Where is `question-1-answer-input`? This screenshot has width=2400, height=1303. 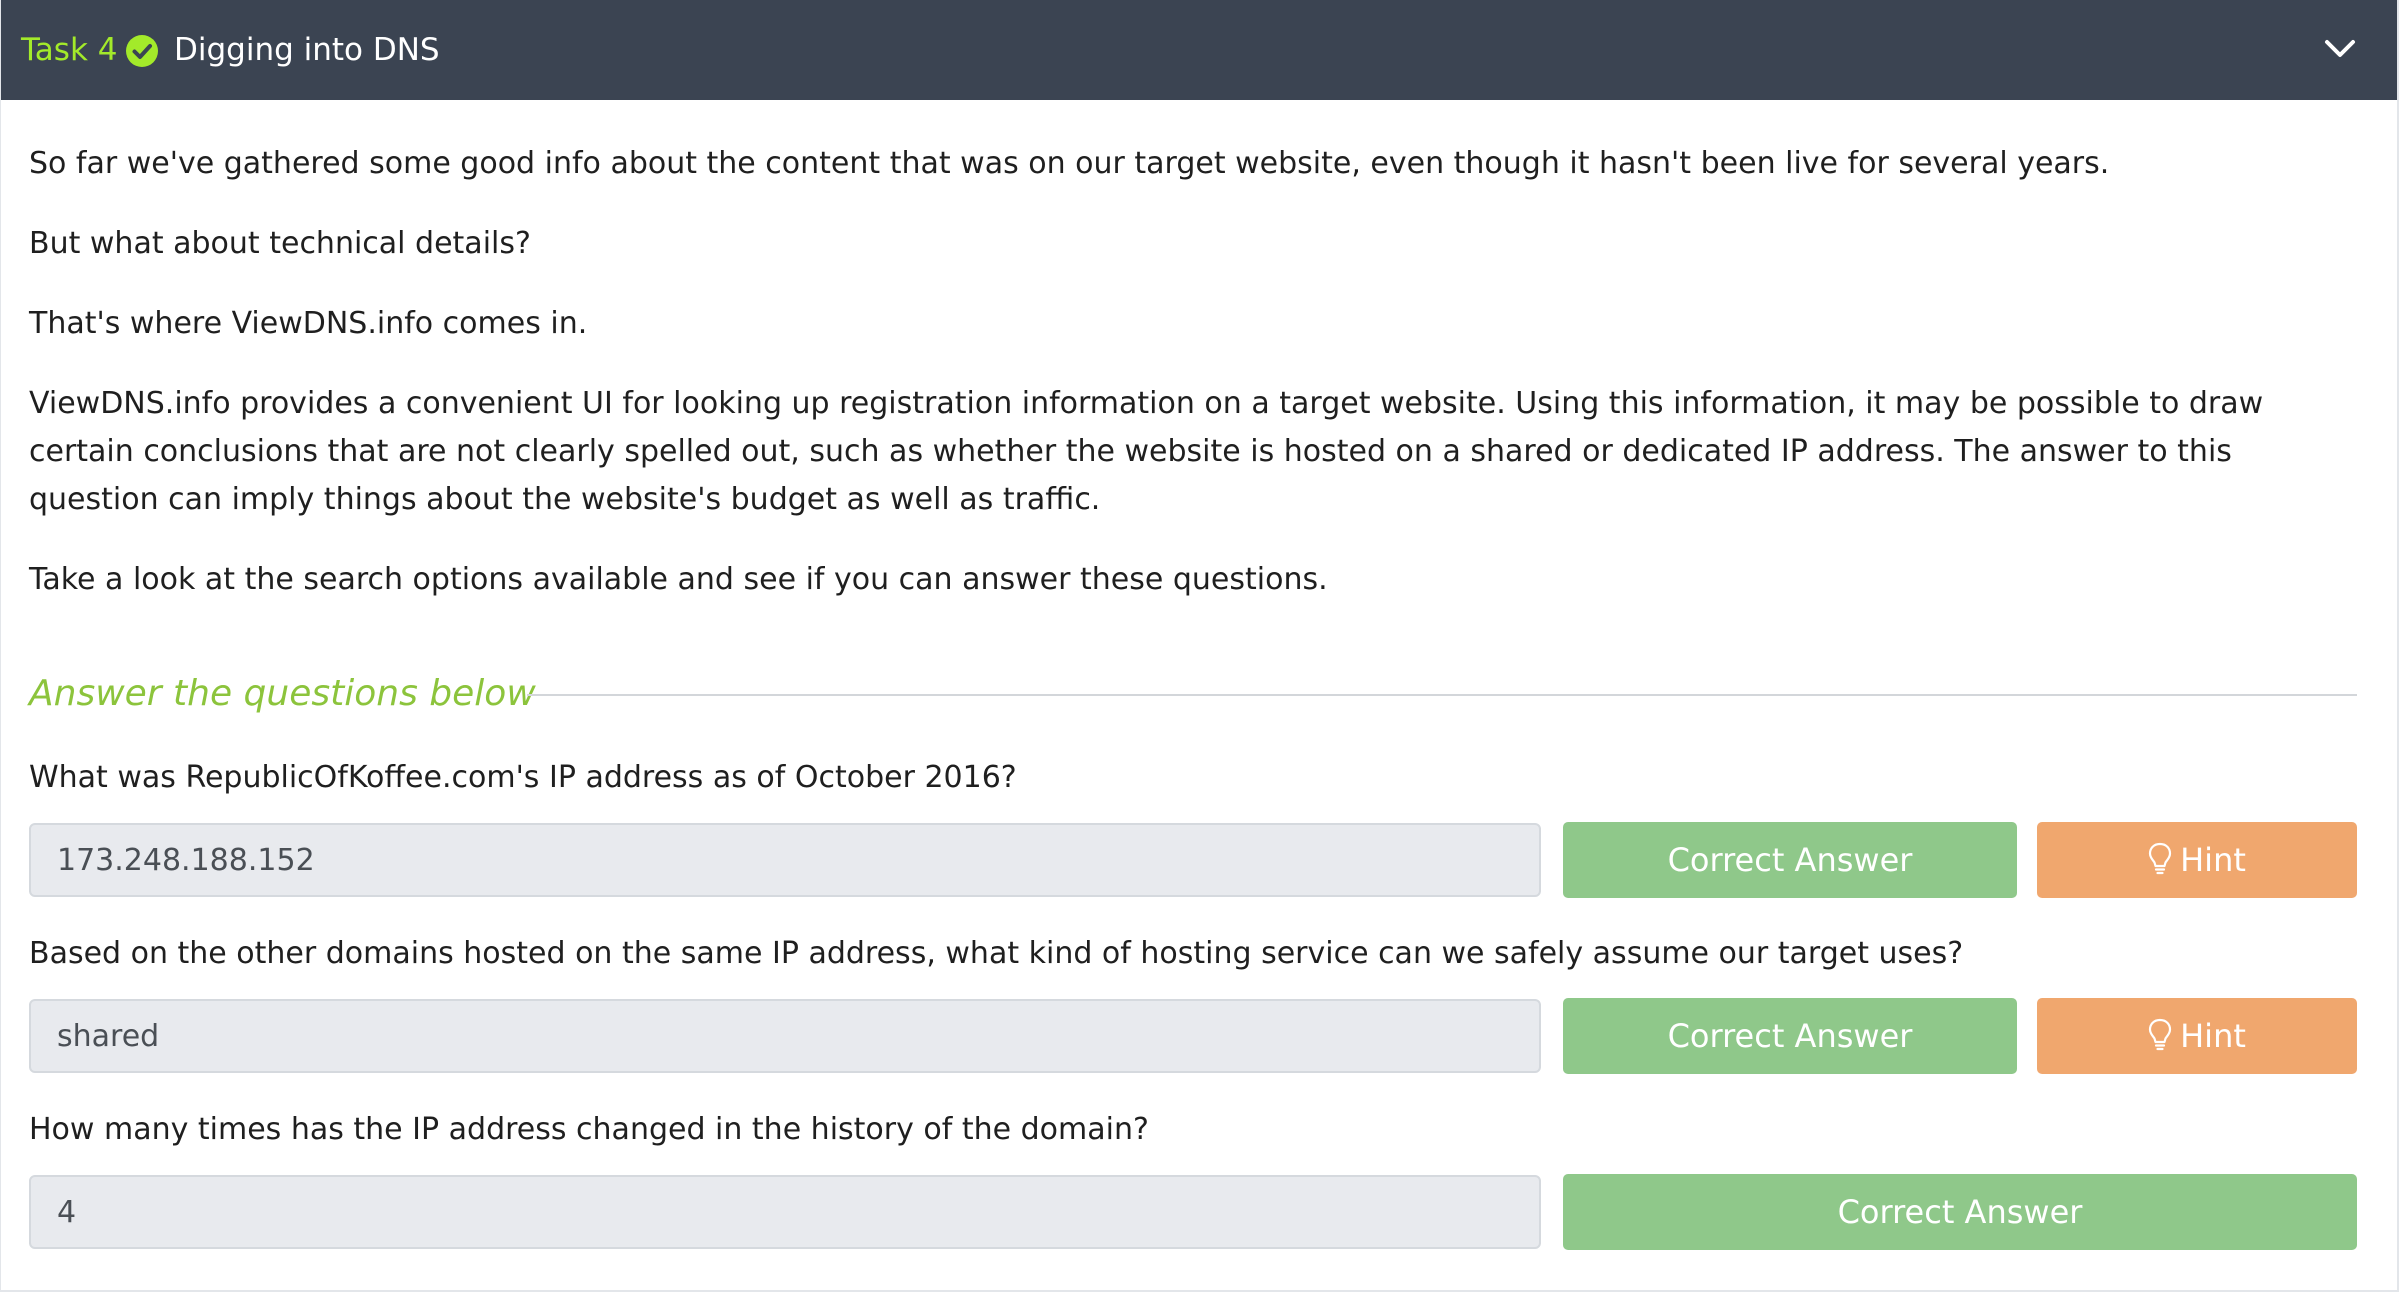 question-1-answer-input is located at coordinates (785, 860).